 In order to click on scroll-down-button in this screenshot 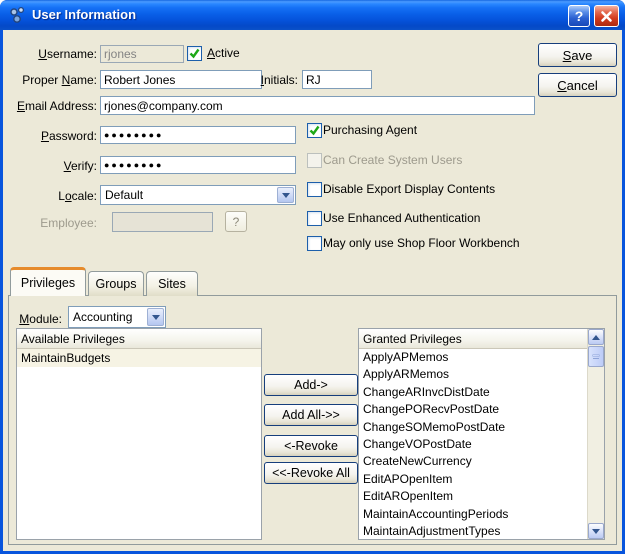, I will do `click(596, 531)`.